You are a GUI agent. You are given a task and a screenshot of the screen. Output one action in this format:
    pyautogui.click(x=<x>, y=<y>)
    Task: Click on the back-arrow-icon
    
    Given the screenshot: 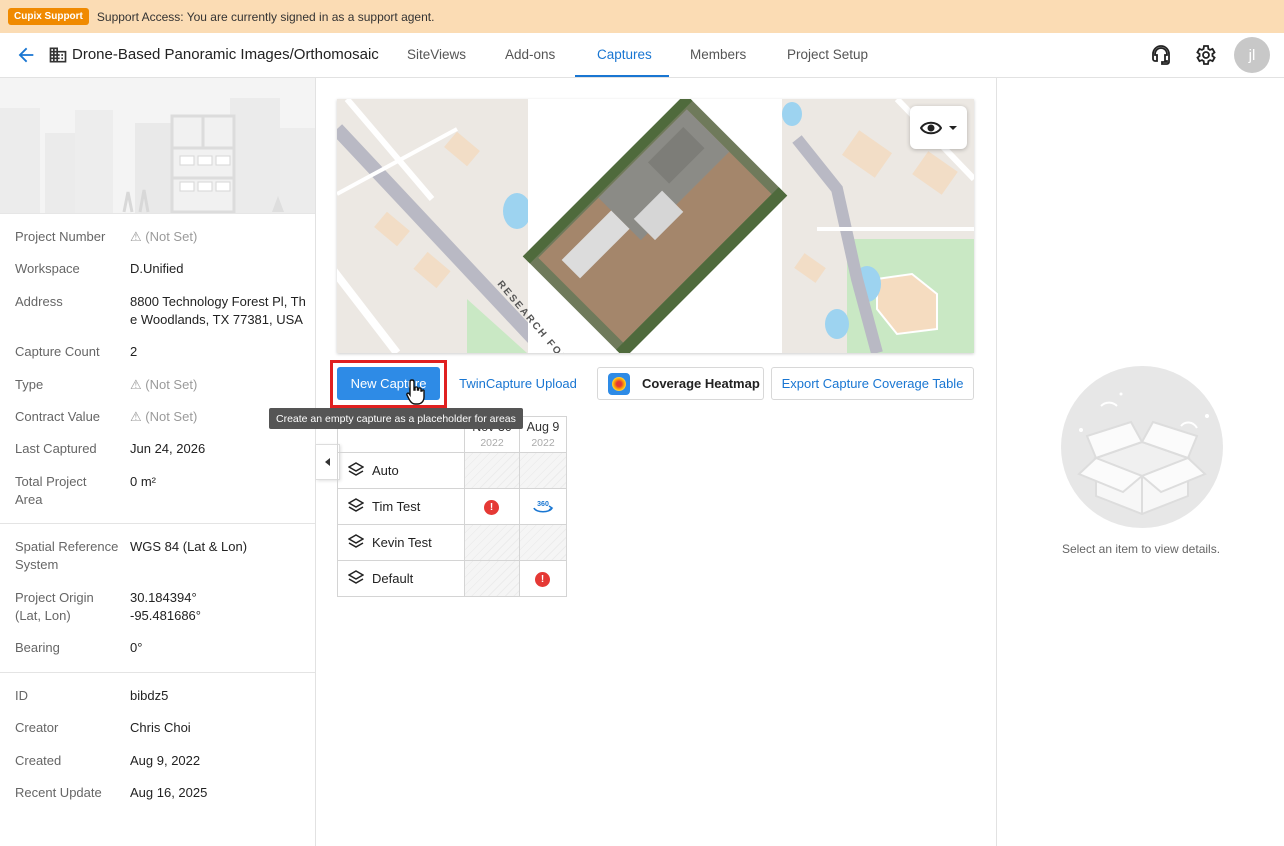 What is the action you would take?
    pyautogui.click(x=26, y=55)
    